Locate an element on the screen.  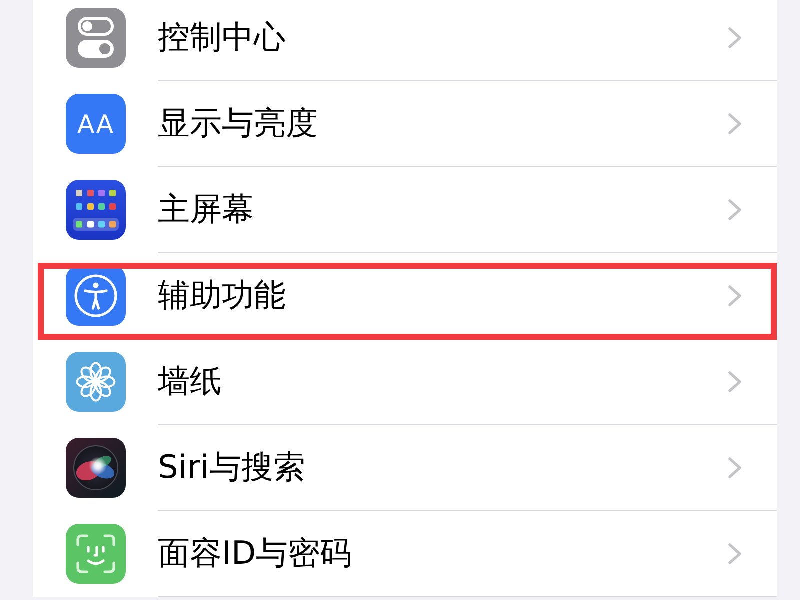
face-id-icon is located at coordinates (96, 554).